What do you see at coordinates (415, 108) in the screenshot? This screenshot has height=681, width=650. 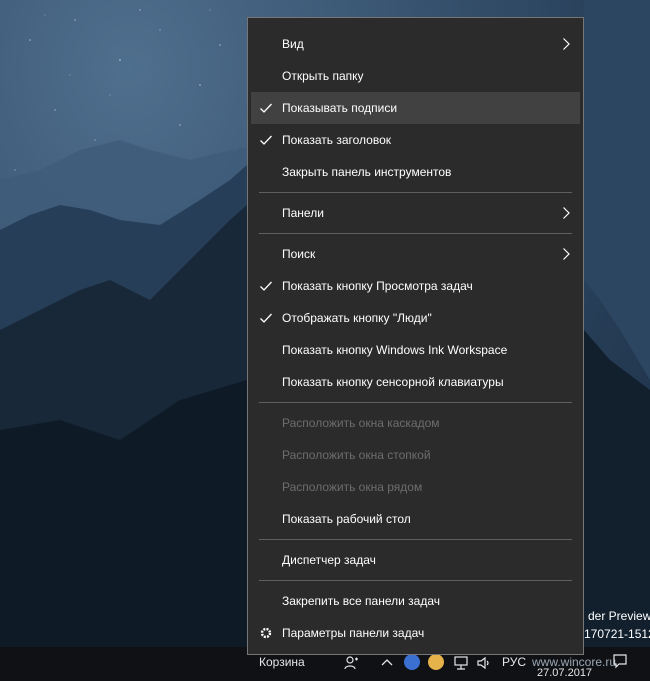 I see `menu-item-3: Показывать подписи` at bounding box center [415, 108].